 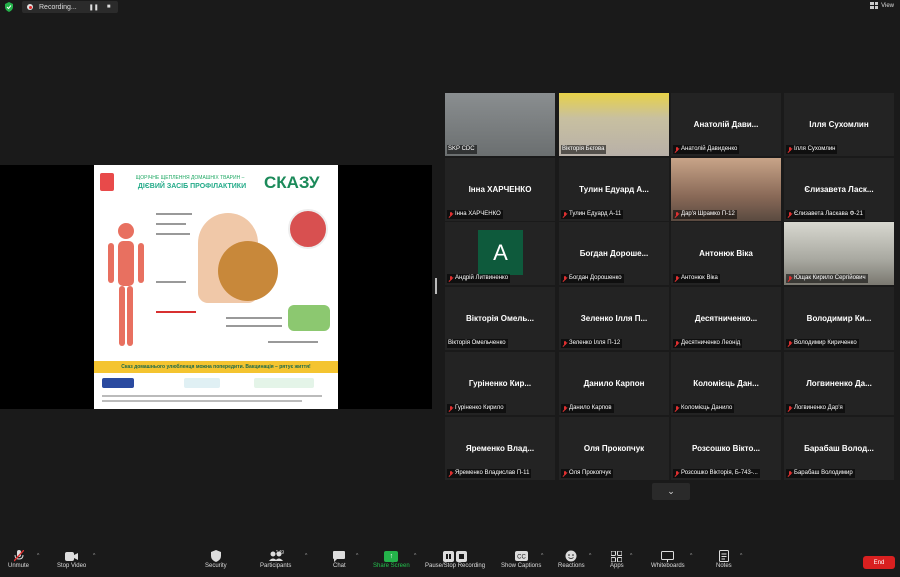 I want to click on participant-name-label: SKP CDC, so click(x=462, y=149).